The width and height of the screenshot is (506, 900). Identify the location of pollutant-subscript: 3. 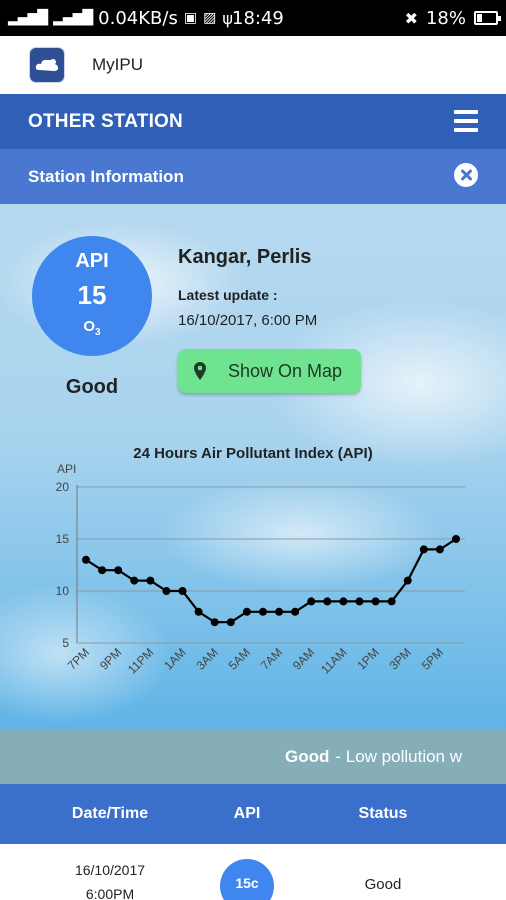
(98, 332).